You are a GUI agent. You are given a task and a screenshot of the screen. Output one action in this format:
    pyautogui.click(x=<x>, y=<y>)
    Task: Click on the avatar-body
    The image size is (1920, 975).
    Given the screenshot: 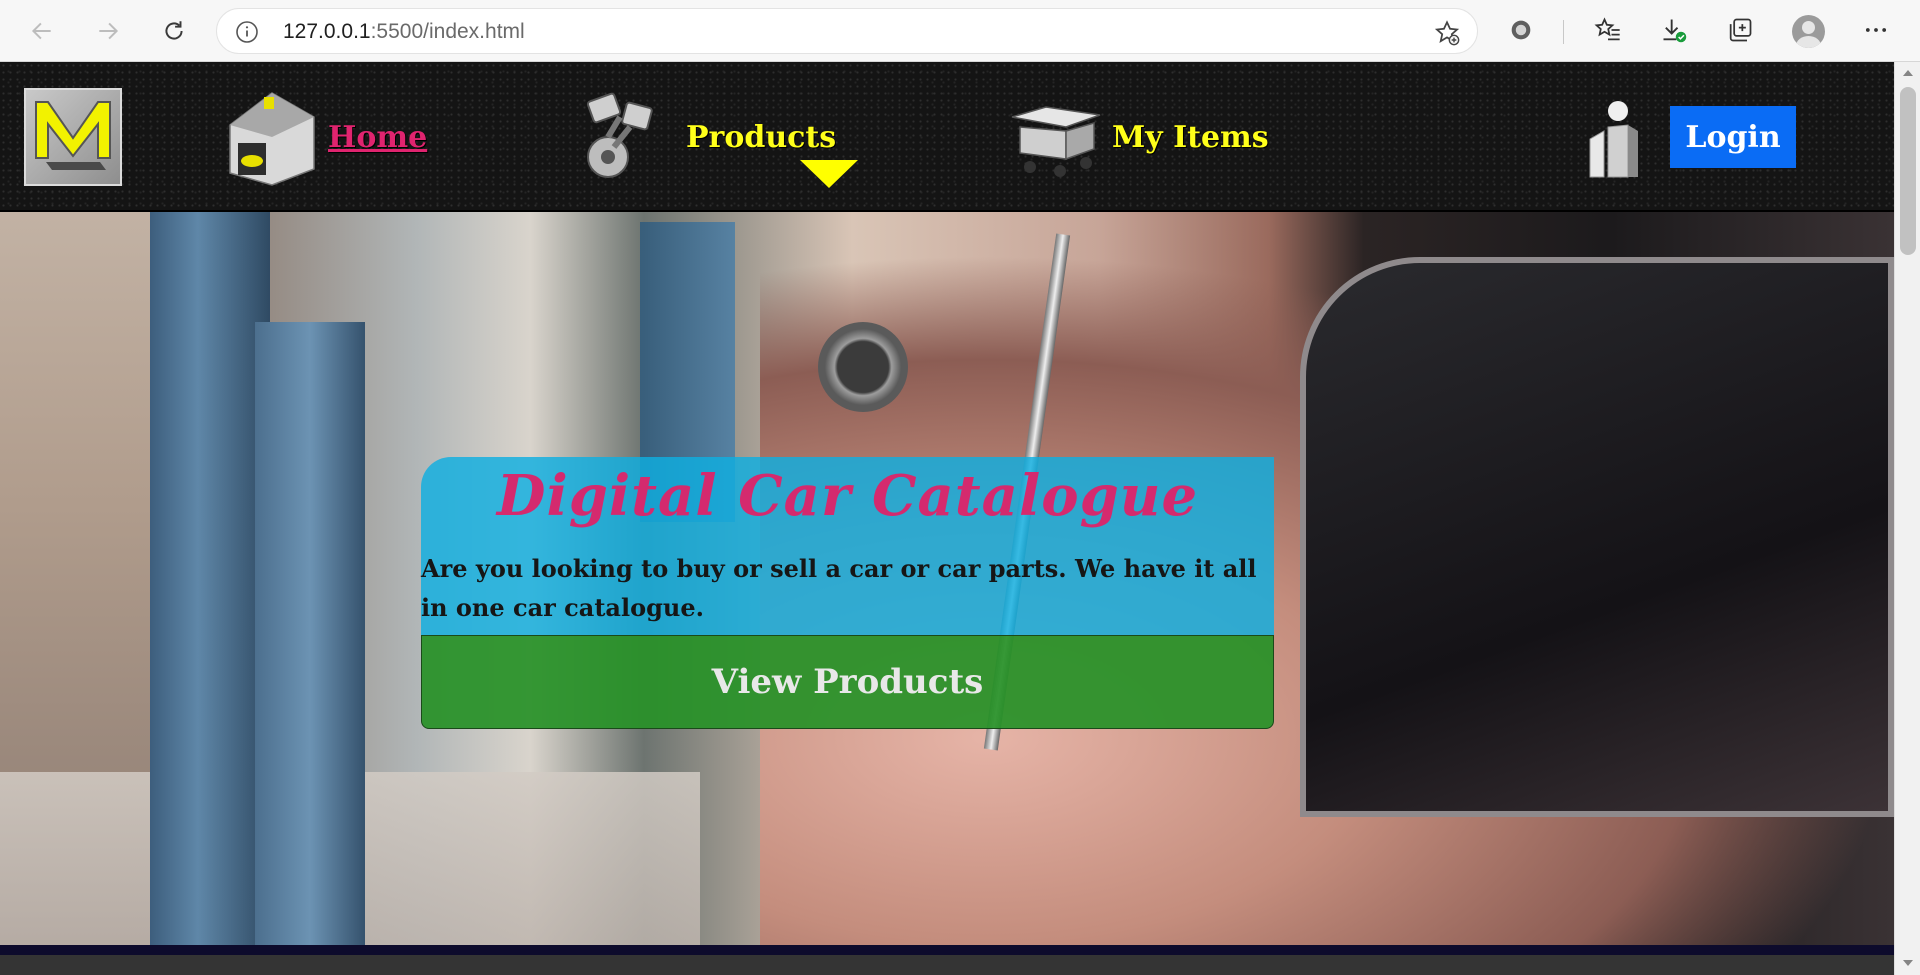 What is the action you would take?
    pyautogui.click(x=1808, y=42)
    